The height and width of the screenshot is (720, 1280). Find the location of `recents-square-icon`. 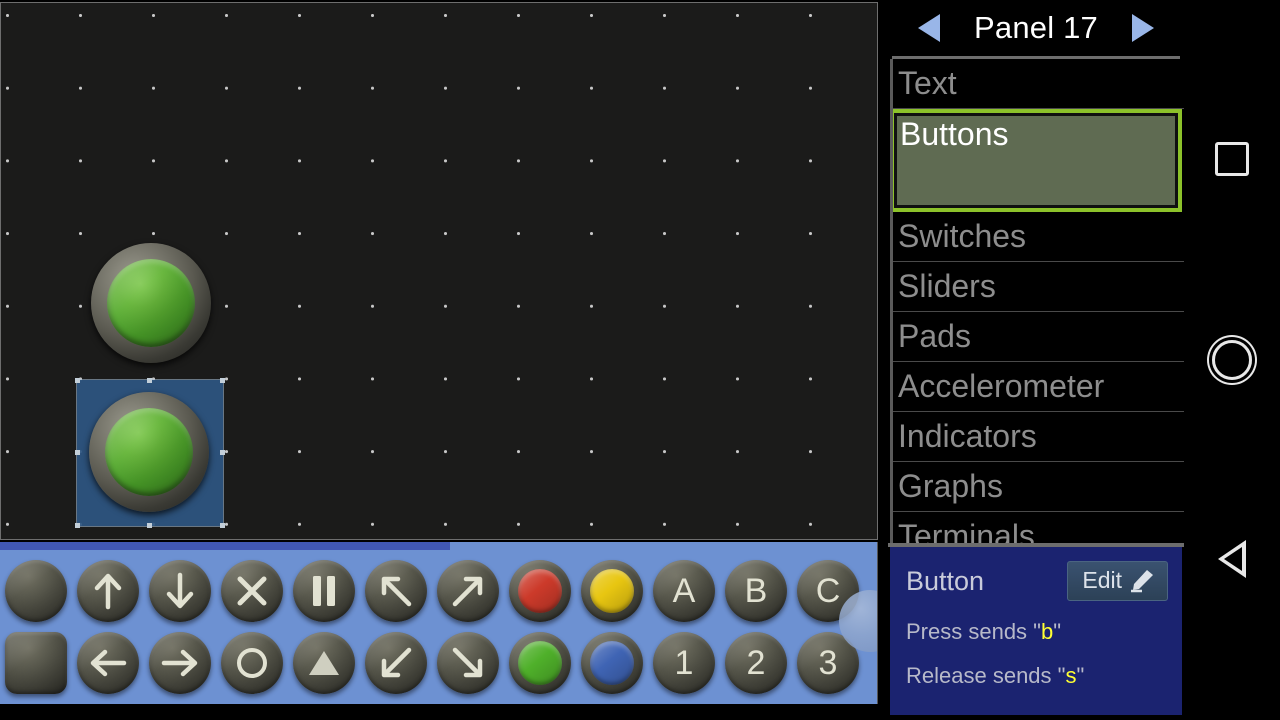

recents-square-icon is located at coordinates (1232, 159).